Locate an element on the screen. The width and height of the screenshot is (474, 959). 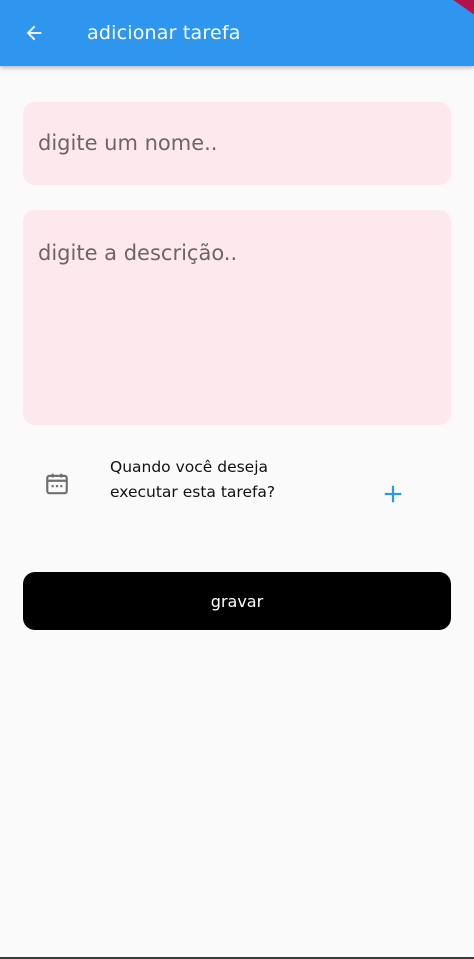
plus-icon is located at coordinates (393, 494).